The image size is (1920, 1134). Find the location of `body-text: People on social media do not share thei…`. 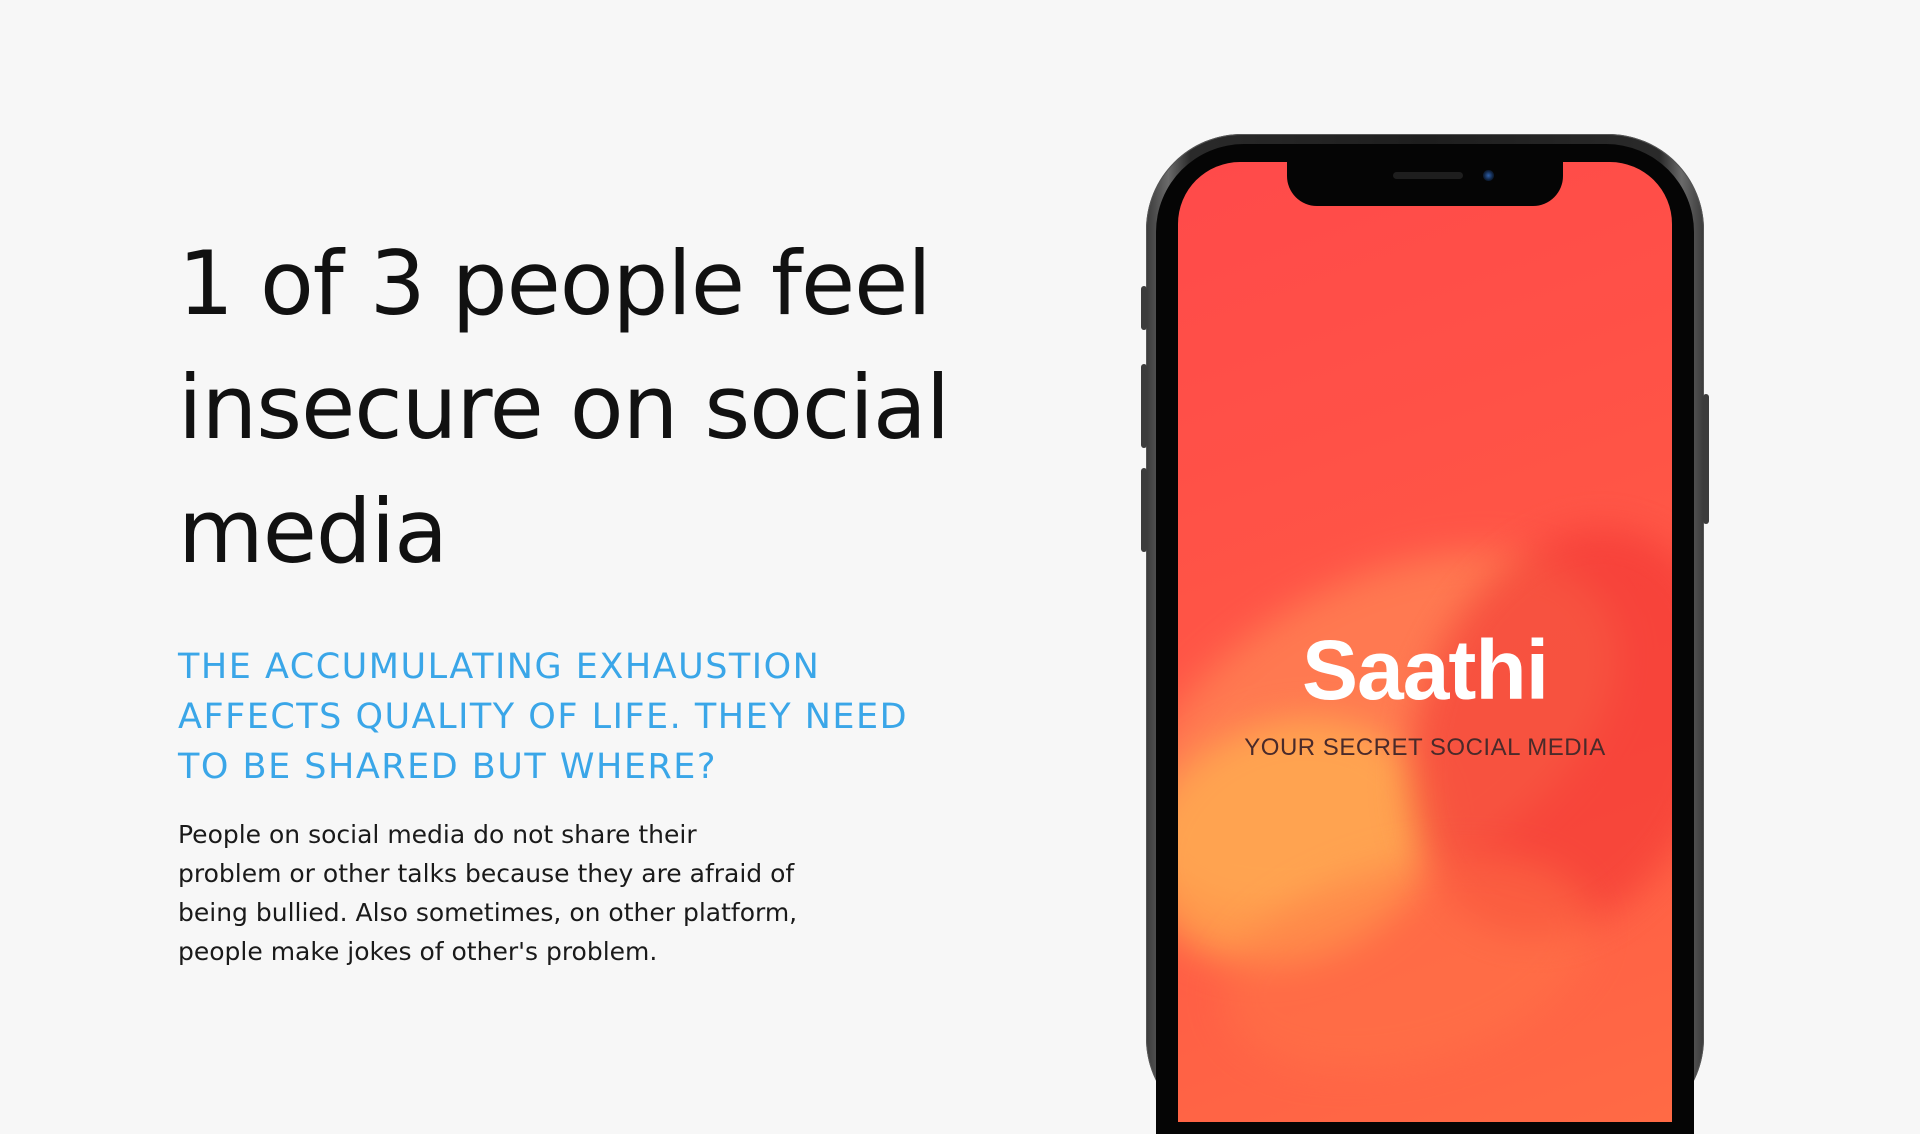

body-text: People on social media do not share thei… is located at coordinates (488, 893).